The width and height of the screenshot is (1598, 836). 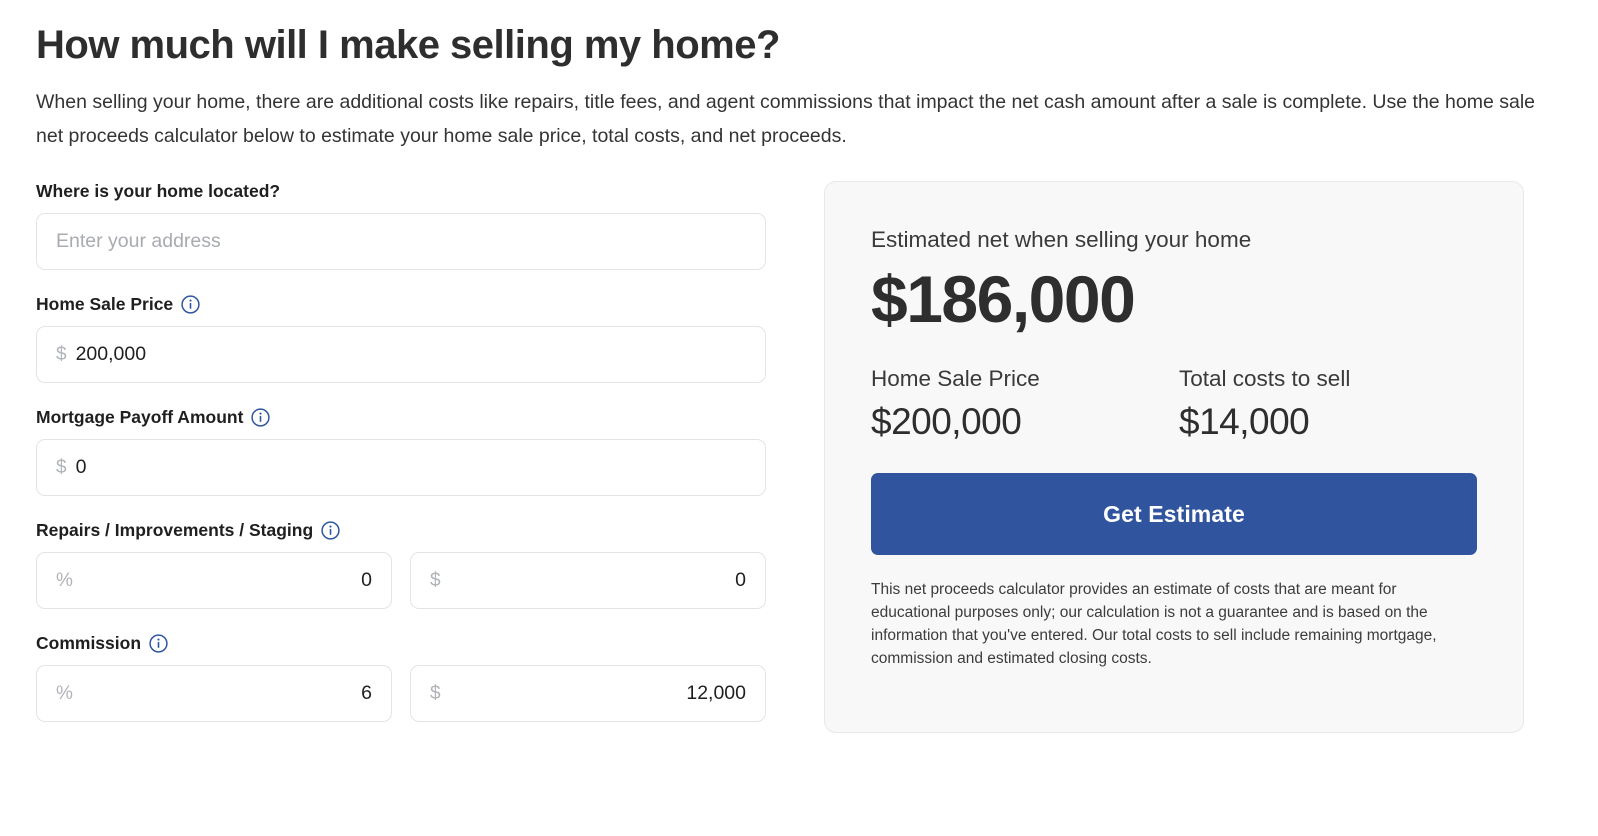 What do you see at coordinates (1025, 405) in the screenshot?
I see `stat-home-sale-price: Home Sale Price $200,000` at bounding box center [1025, 405].